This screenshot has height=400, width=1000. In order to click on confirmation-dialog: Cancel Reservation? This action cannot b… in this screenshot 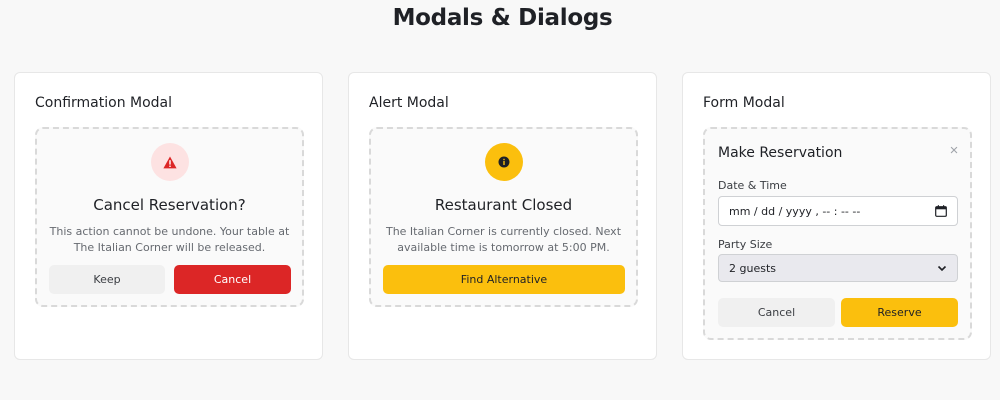, I will do `click(169, 217)`.